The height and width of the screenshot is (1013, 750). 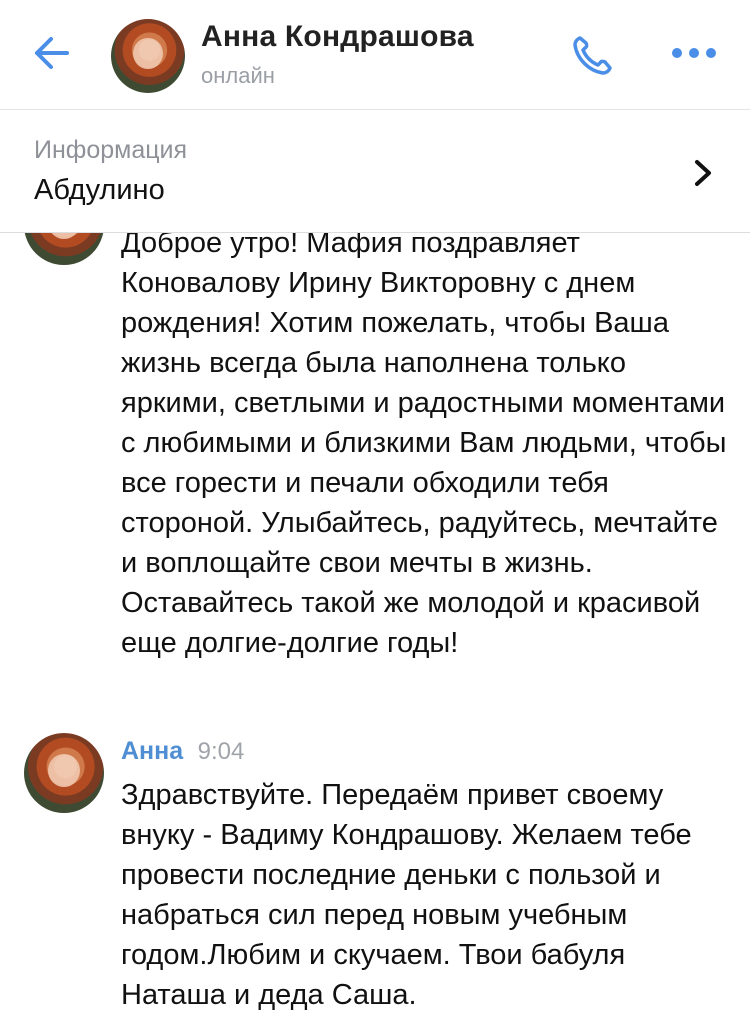 What do you see at coordinates (375, 171) in the screenshot?
I see `info-row: Информация Абдулино` at bounding box center [375, 171].